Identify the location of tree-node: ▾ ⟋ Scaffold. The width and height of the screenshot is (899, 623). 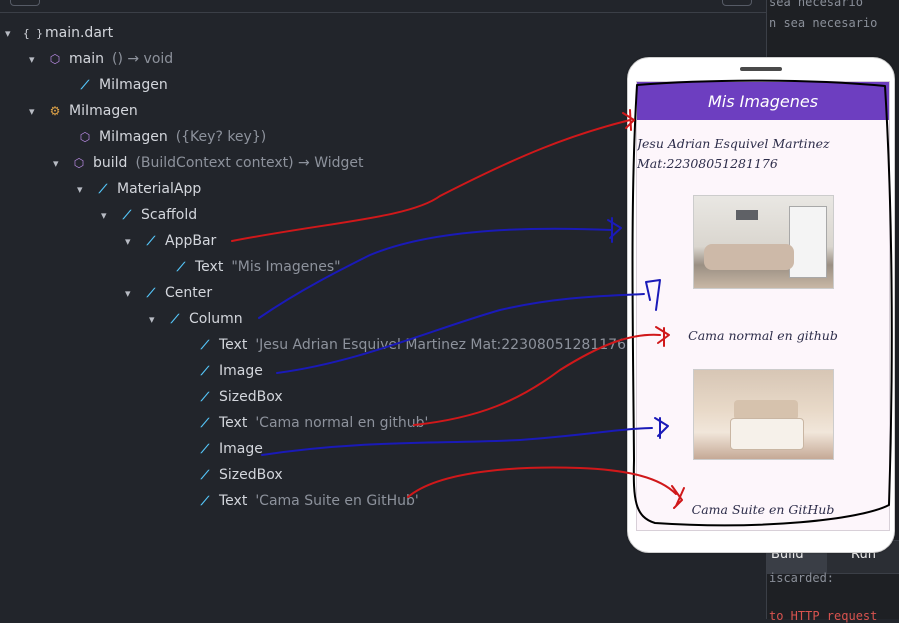
(149, 215).